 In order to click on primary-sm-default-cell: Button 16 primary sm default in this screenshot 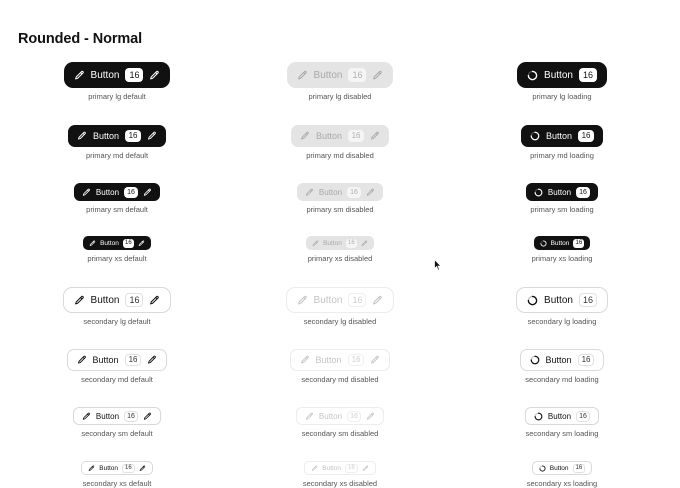, I will do `click(117, 198)`.